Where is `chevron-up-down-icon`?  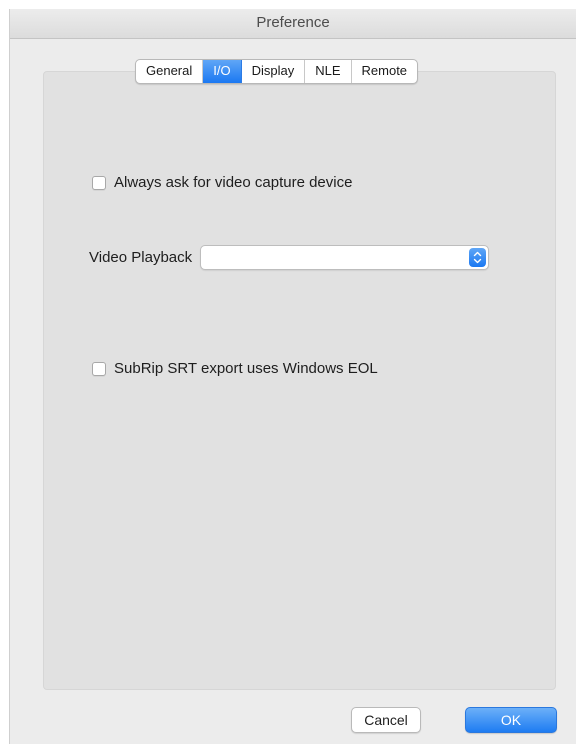 chevron-up-down-icon is located at coordinates (478, 257).